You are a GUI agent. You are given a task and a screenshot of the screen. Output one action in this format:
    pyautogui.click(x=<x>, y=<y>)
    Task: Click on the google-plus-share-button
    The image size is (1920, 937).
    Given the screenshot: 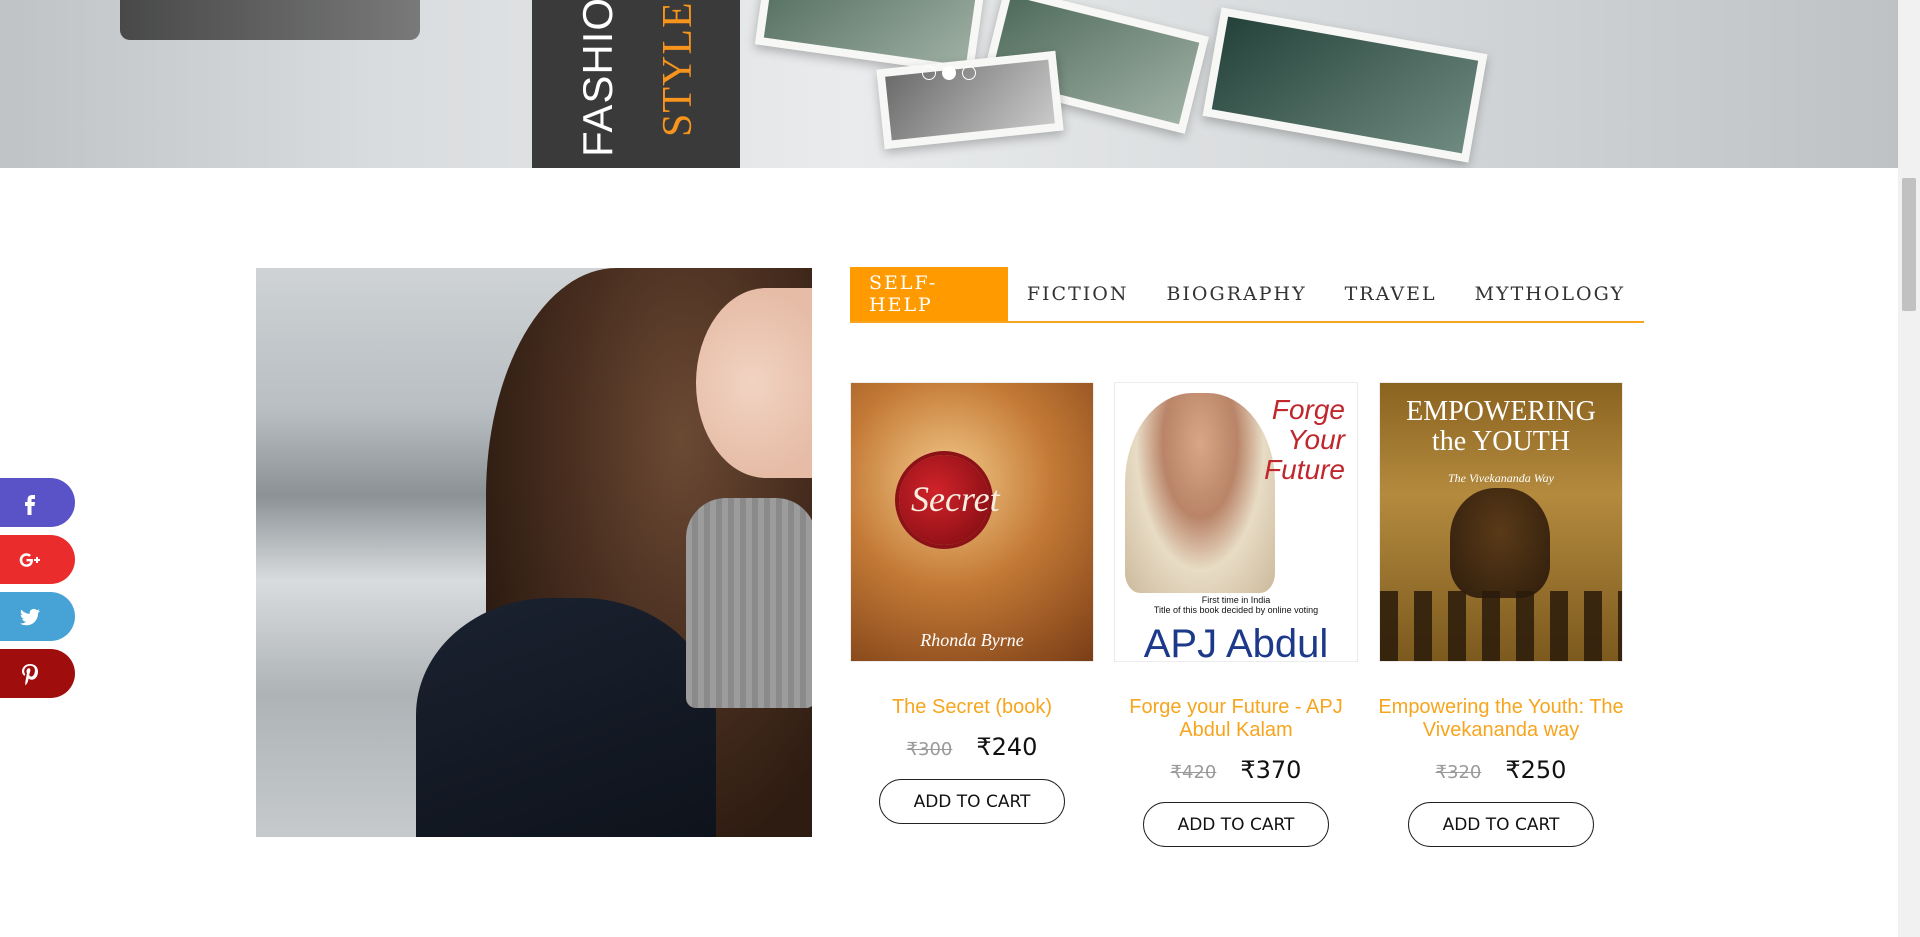 What is the action you would take?
    pyautogui.click(x=37, y=559)
    